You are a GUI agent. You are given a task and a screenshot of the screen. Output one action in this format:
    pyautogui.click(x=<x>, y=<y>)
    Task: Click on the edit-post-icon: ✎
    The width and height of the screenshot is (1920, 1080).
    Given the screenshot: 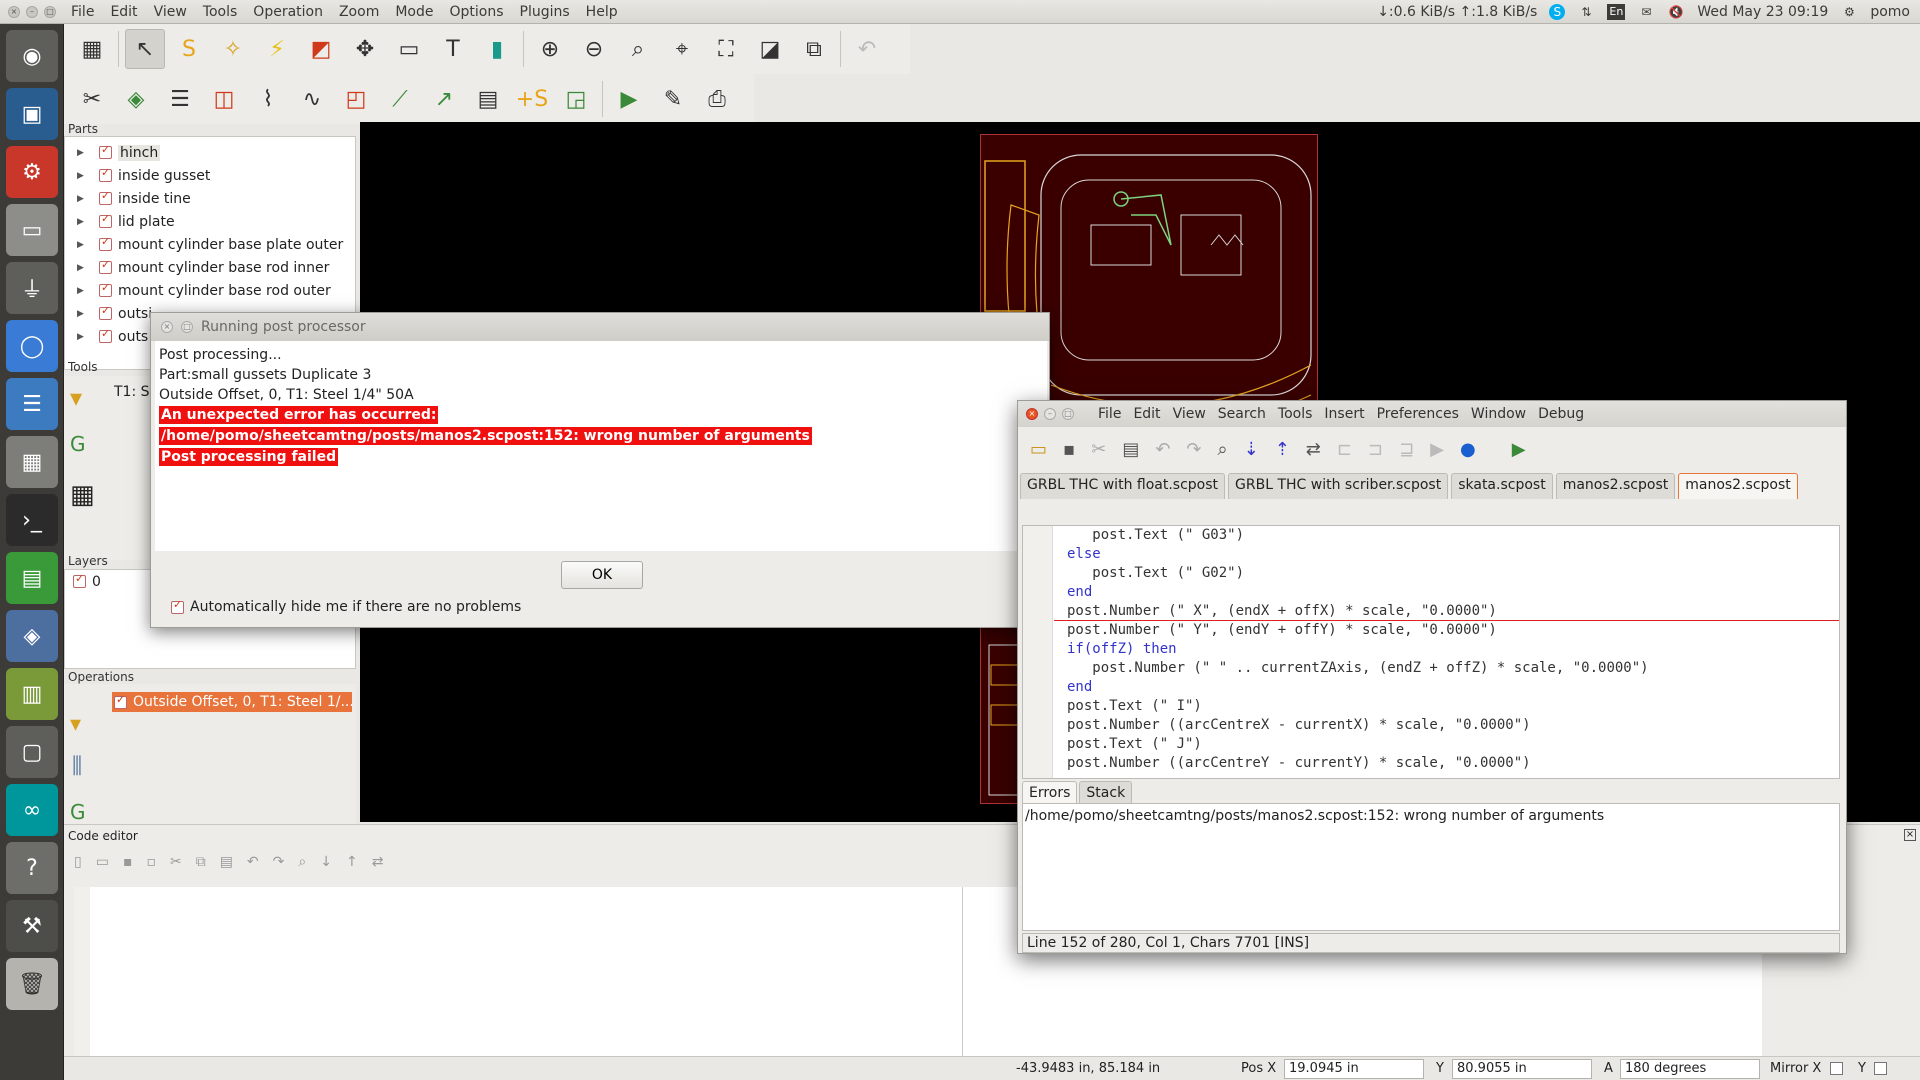 What is the action you would take?
    pyautogui.click(x=673, y=99)
    